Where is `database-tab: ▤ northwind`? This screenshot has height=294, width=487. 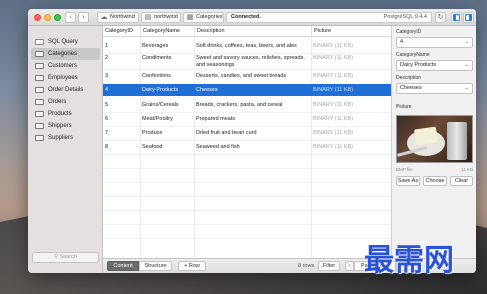
database-tab: ▤ northwind is located at coordinates (161, 17).